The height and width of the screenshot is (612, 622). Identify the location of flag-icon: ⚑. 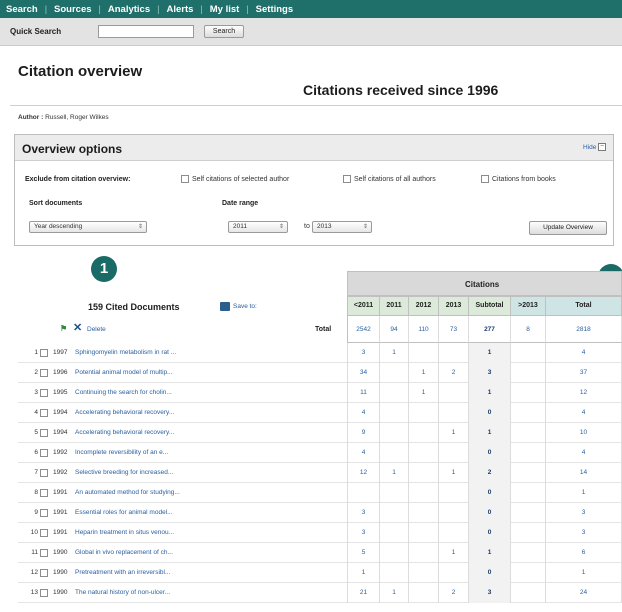
(63, 329).